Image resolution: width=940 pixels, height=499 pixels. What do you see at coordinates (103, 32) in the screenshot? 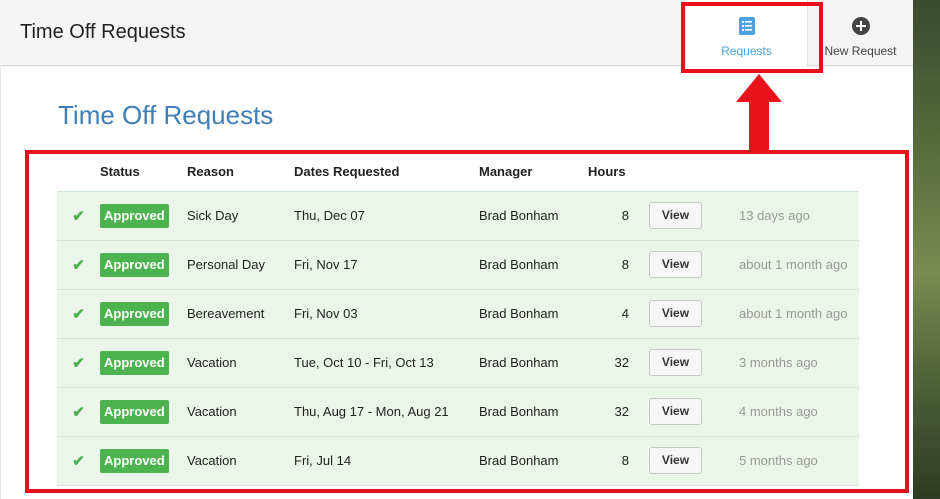
I see `app-title: Time Off Requests` at bounding box center [103, 32].